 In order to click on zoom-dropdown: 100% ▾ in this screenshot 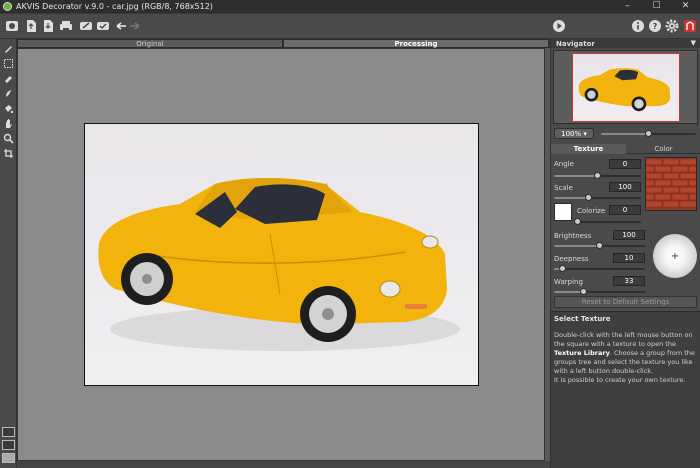, I will do `click(574, 133)`.